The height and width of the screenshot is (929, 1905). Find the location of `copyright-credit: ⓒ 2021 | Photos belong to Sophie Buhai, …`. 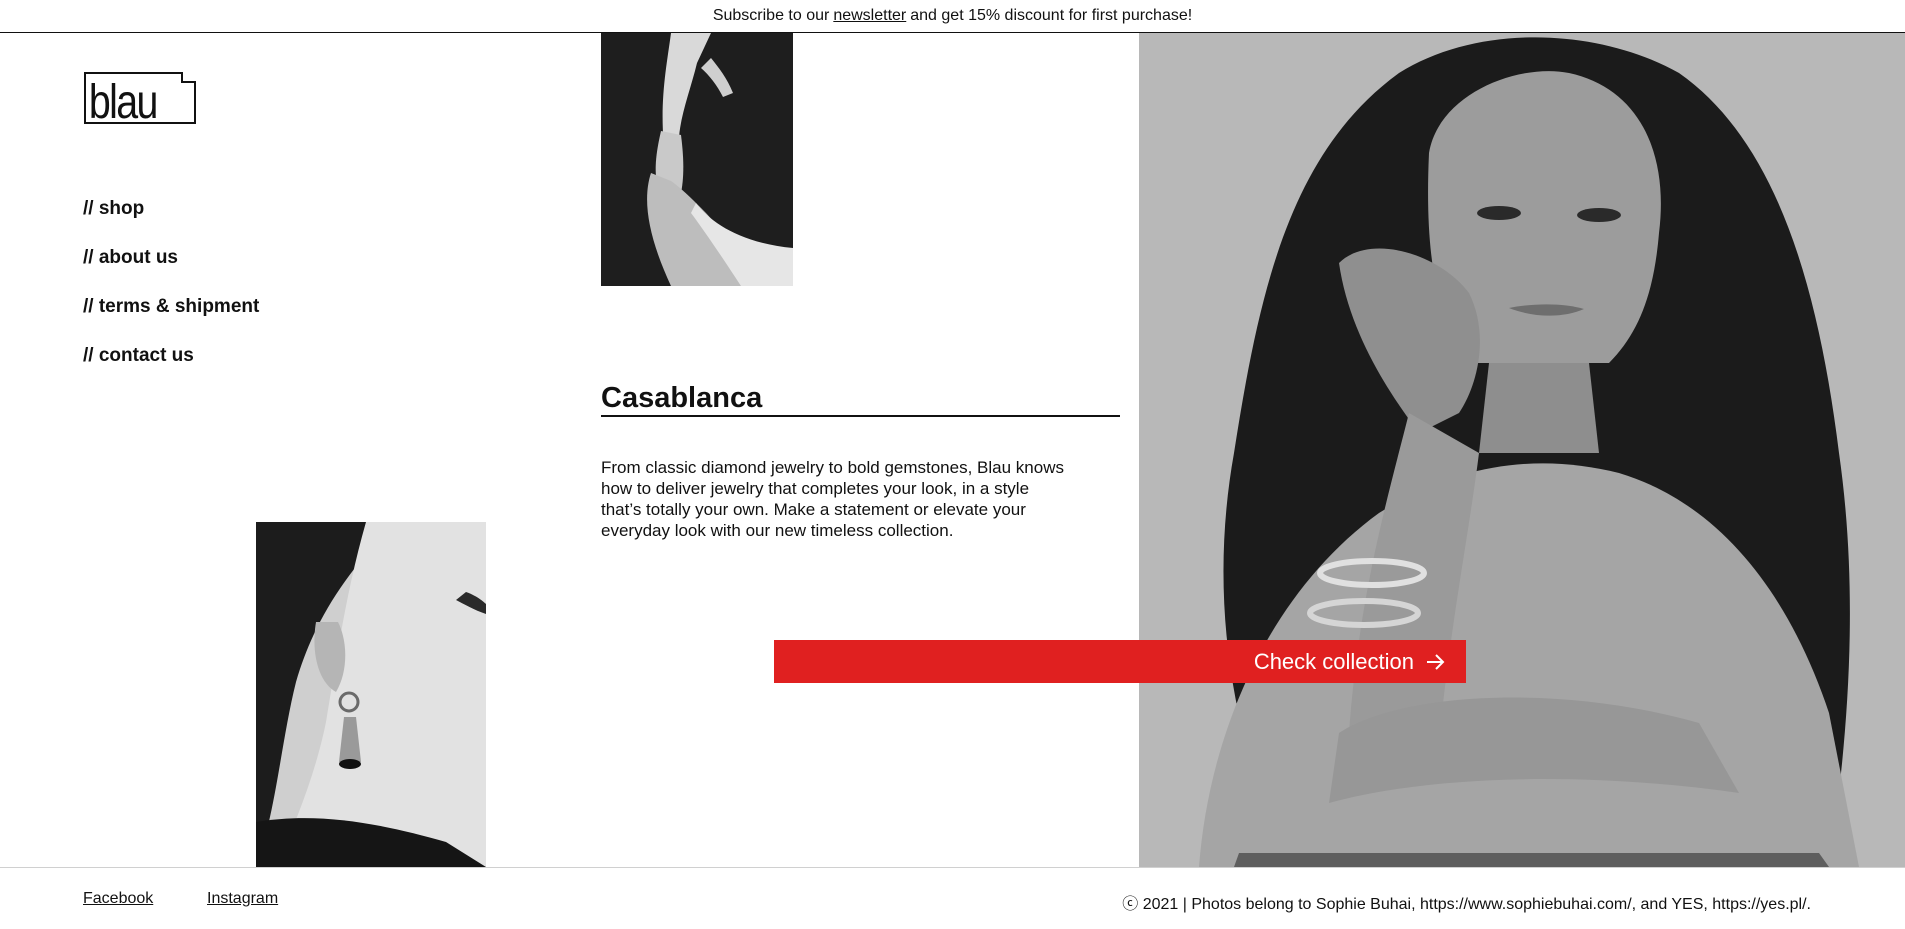

copyright-credit: ⓒ 2021 | Photos belong to Sophie Buhai, … is located at coordinates (1466, 904).